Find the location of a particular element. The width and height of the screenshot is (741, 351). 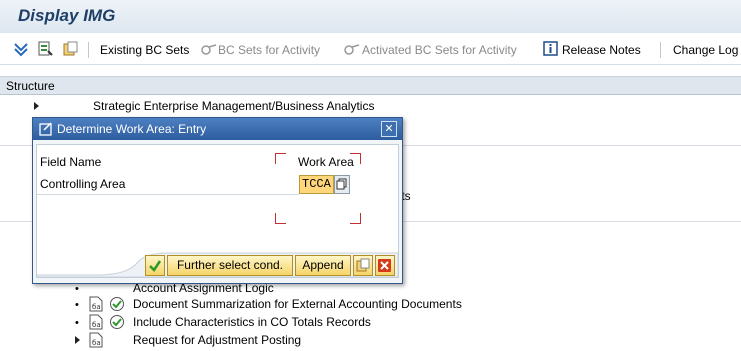

existing-bc-sets-button: Existing BC Sets is located at coordinates (144, 50).